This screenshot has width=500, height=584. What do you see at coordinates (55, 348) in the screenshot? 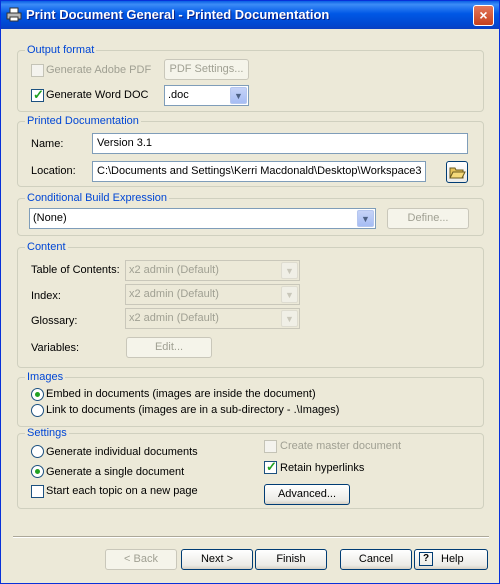
I see `variables-label: Variables:` at bounding box center [55, 348].